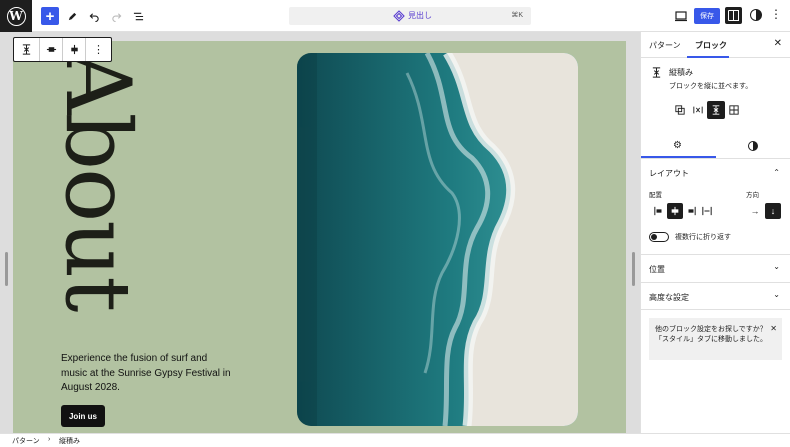 The height and width of the screenshot is (447, 790). What do you see at coordinates (6, 269) in the screenshot?
I see `canvas-resize-handle-left` at bounding box center [6, 269].